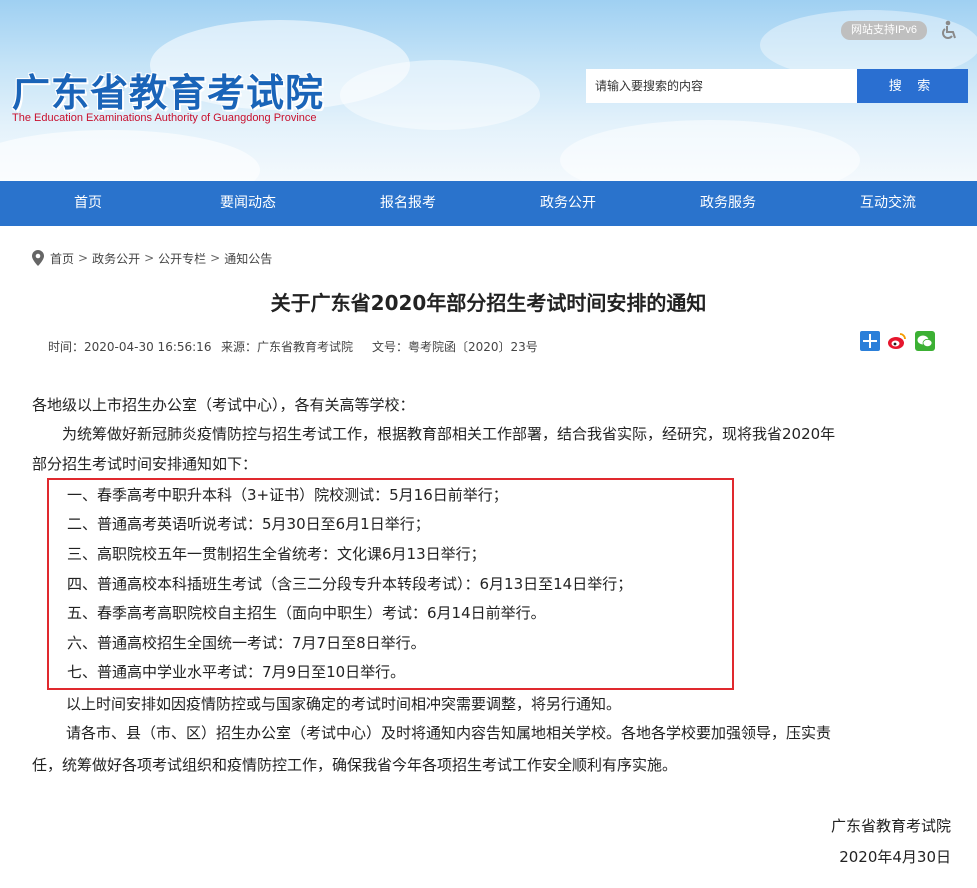 This screenshot has height=888, width=977. What do you see at coordinates (455, 347) in the screenshot?
I see `article-doc-number: 文号：粤考院函〔2020〕23号` at bounding box center [455, 347].